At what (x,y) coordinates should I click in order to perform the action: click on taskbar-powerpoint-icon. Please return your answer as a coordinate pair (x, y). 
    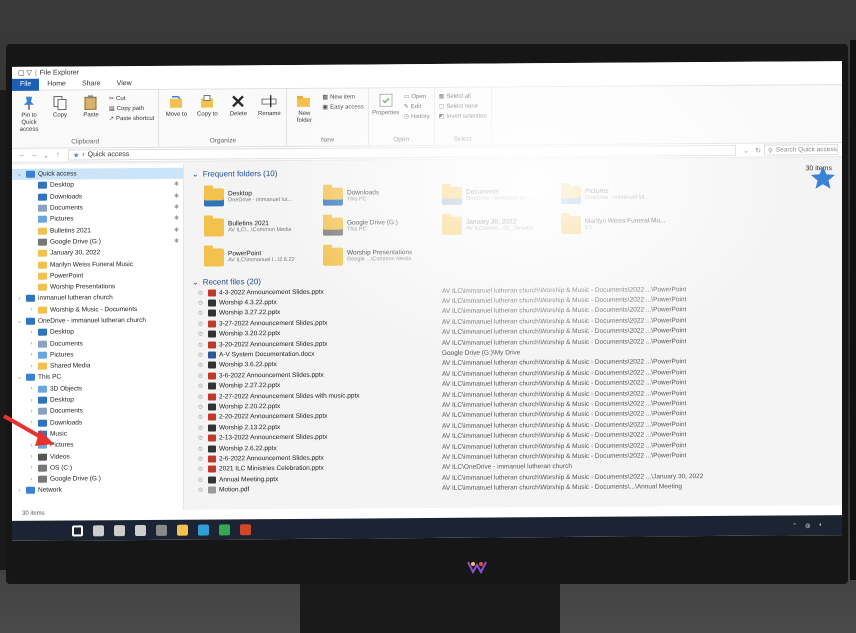
    Looking at the image, I should click on (245, 529).